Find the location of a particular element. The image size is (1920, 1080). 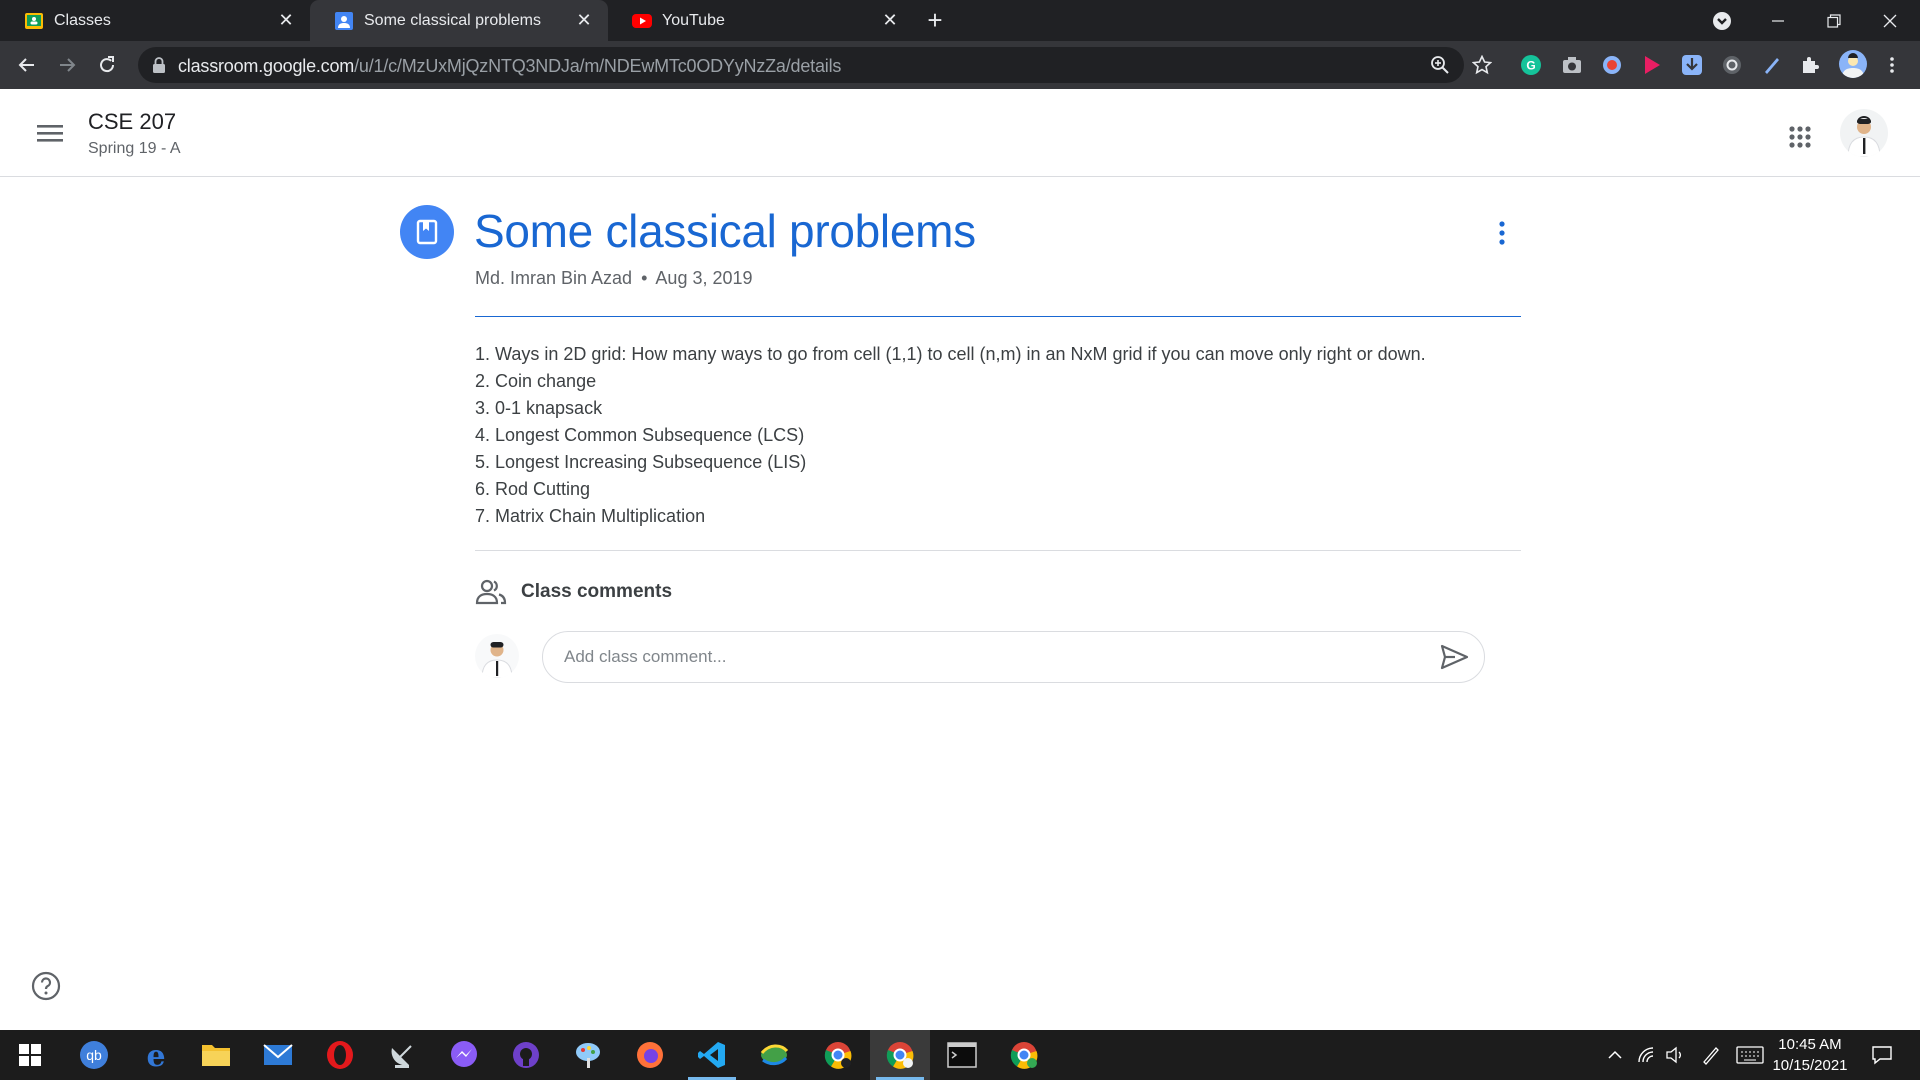

globe-app-icon is located at coordinates (774, 1055).